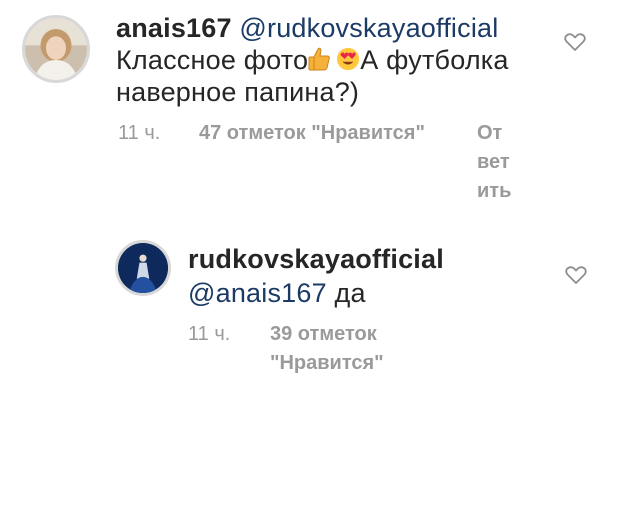  I want to click on likes-label-part: 39 отметок, so click(323, 334).